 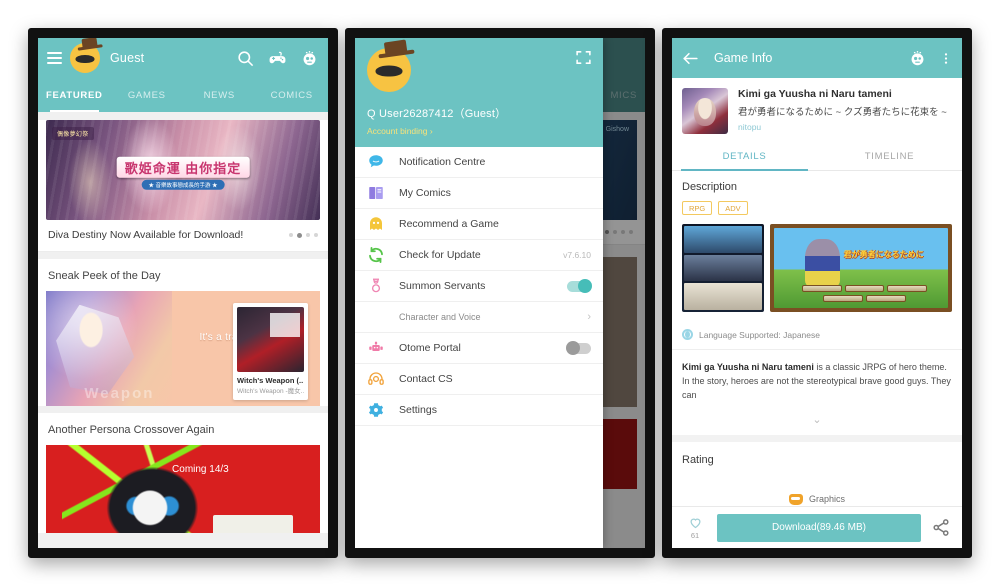 I want to click on banner-title-main: 歌姫命運 由你指定, so click(x=183, y=167).